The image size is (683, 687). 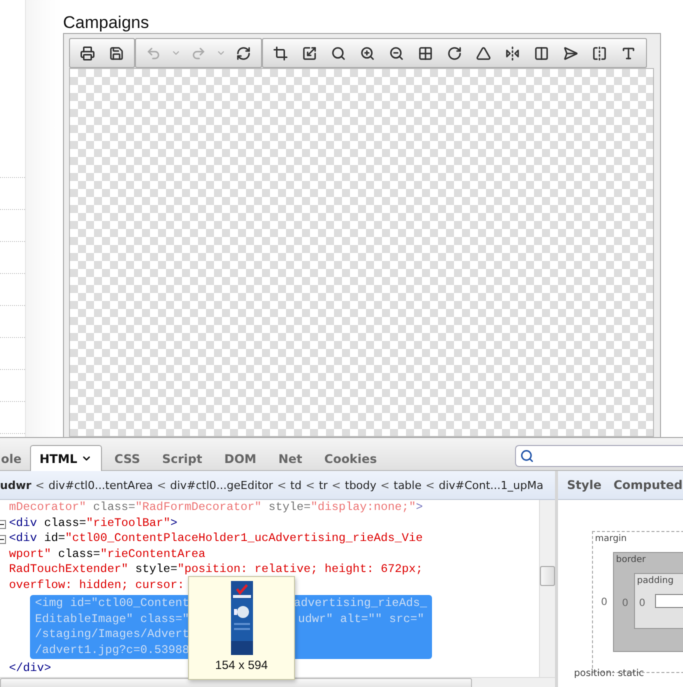 What do you see at coordinates (16, 485) in the screenshot?
I see `breadcrumb-item: udwr` at bounding box center [16, 485].